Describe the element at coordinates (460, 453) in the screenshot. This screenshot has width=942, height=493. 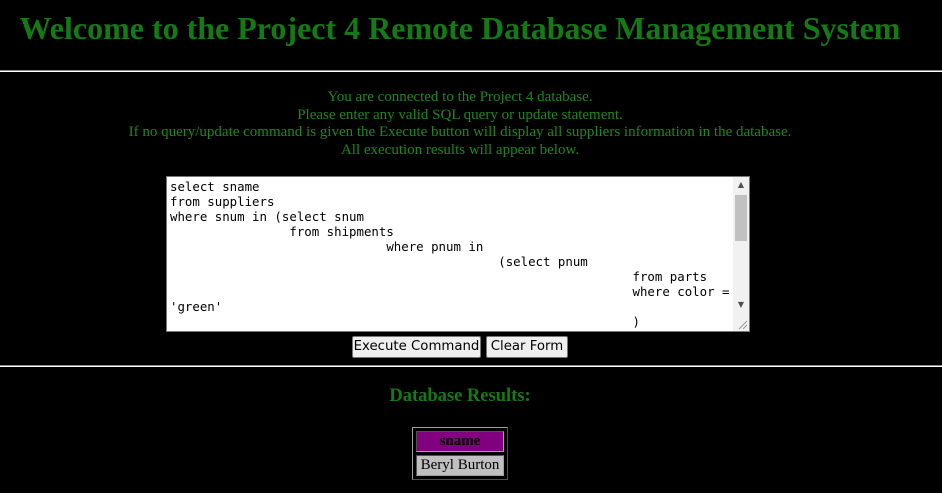
I see `results-table: sname Beryl Burton` at that location.